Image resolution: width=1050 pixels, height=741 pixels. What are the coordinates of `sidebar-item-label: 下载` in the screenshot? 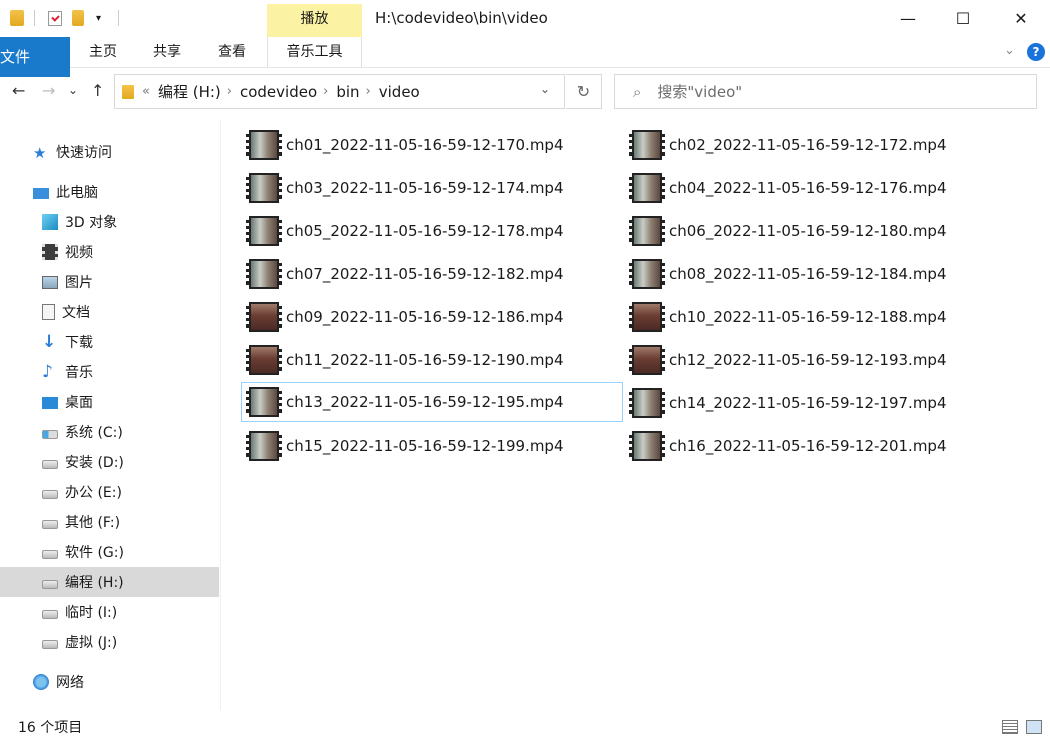 It's located at (79, 343).